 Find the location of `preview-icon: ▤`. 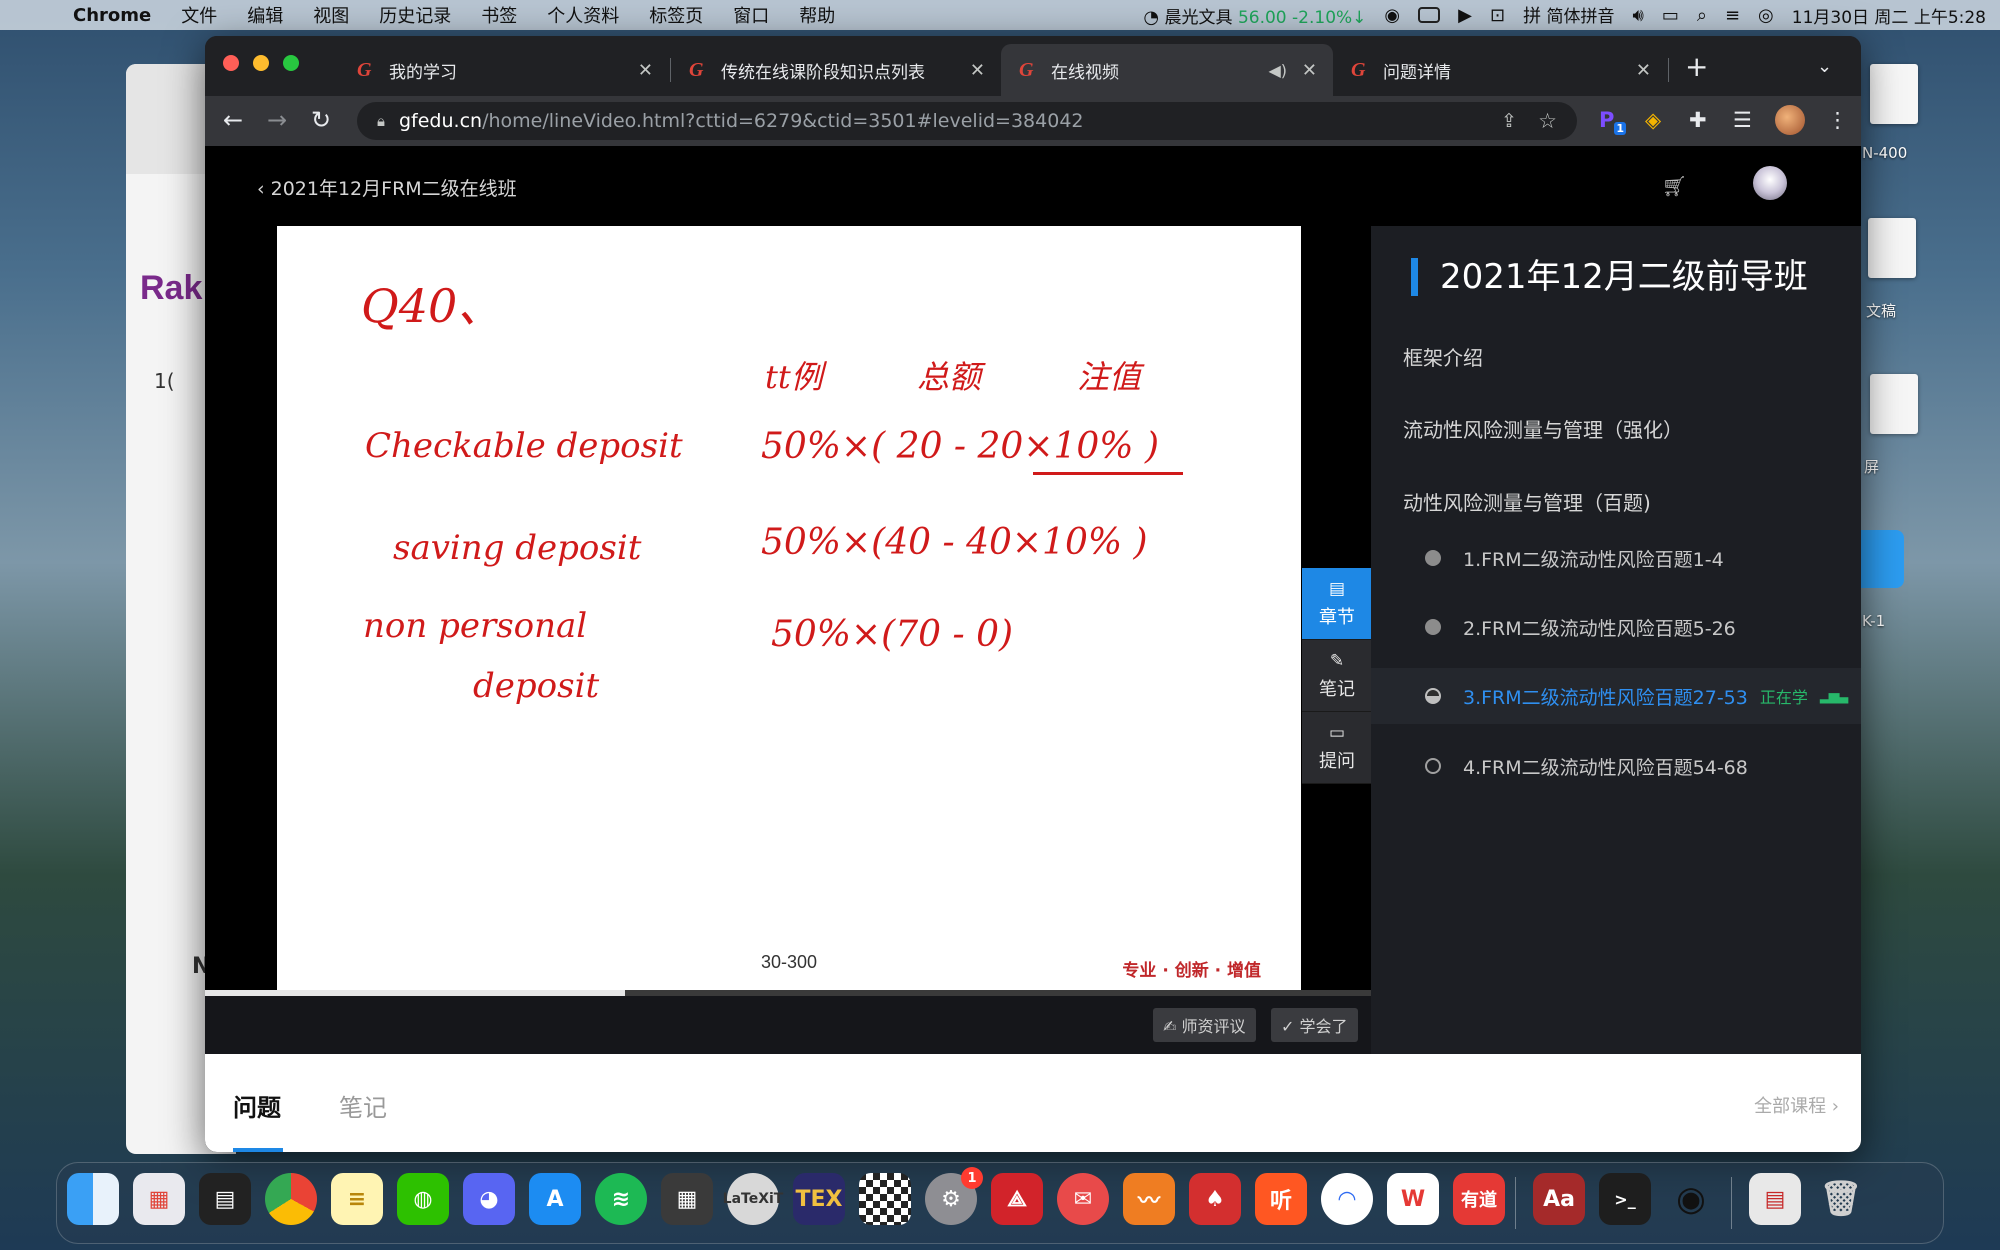

preview-icon: ▤ is located at coordinates (1775, 1199).